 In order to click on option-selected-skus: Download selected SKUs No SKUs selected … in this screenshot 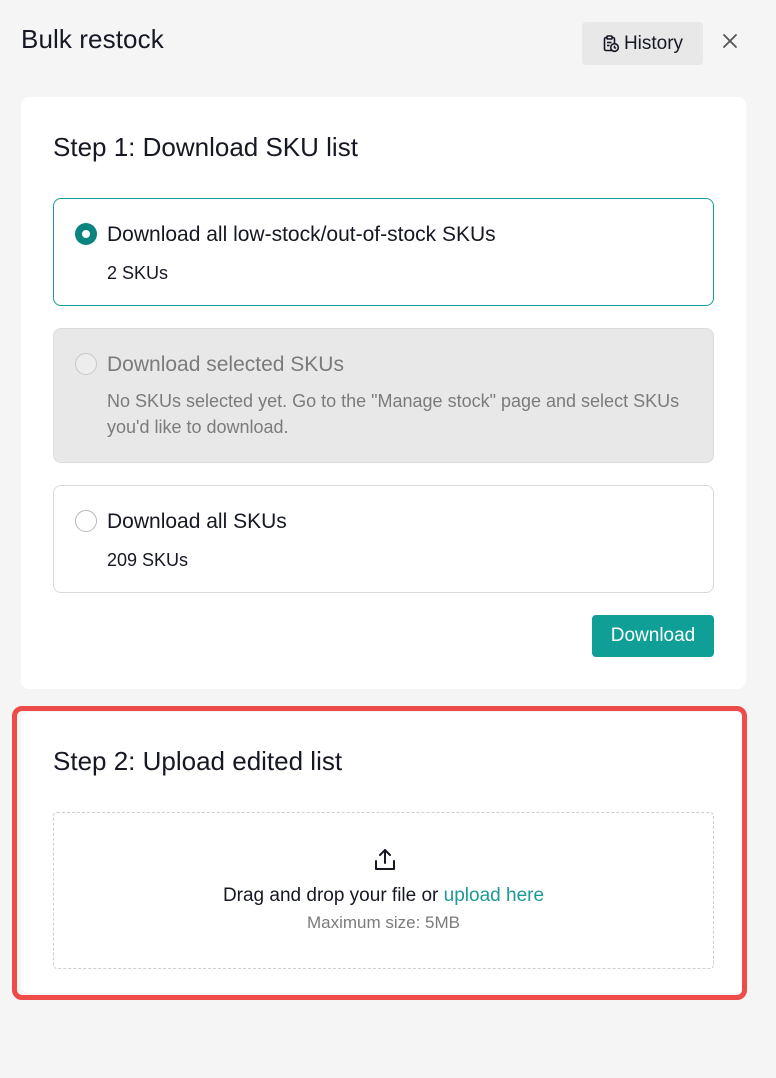, I will do `click(383, 395)`.